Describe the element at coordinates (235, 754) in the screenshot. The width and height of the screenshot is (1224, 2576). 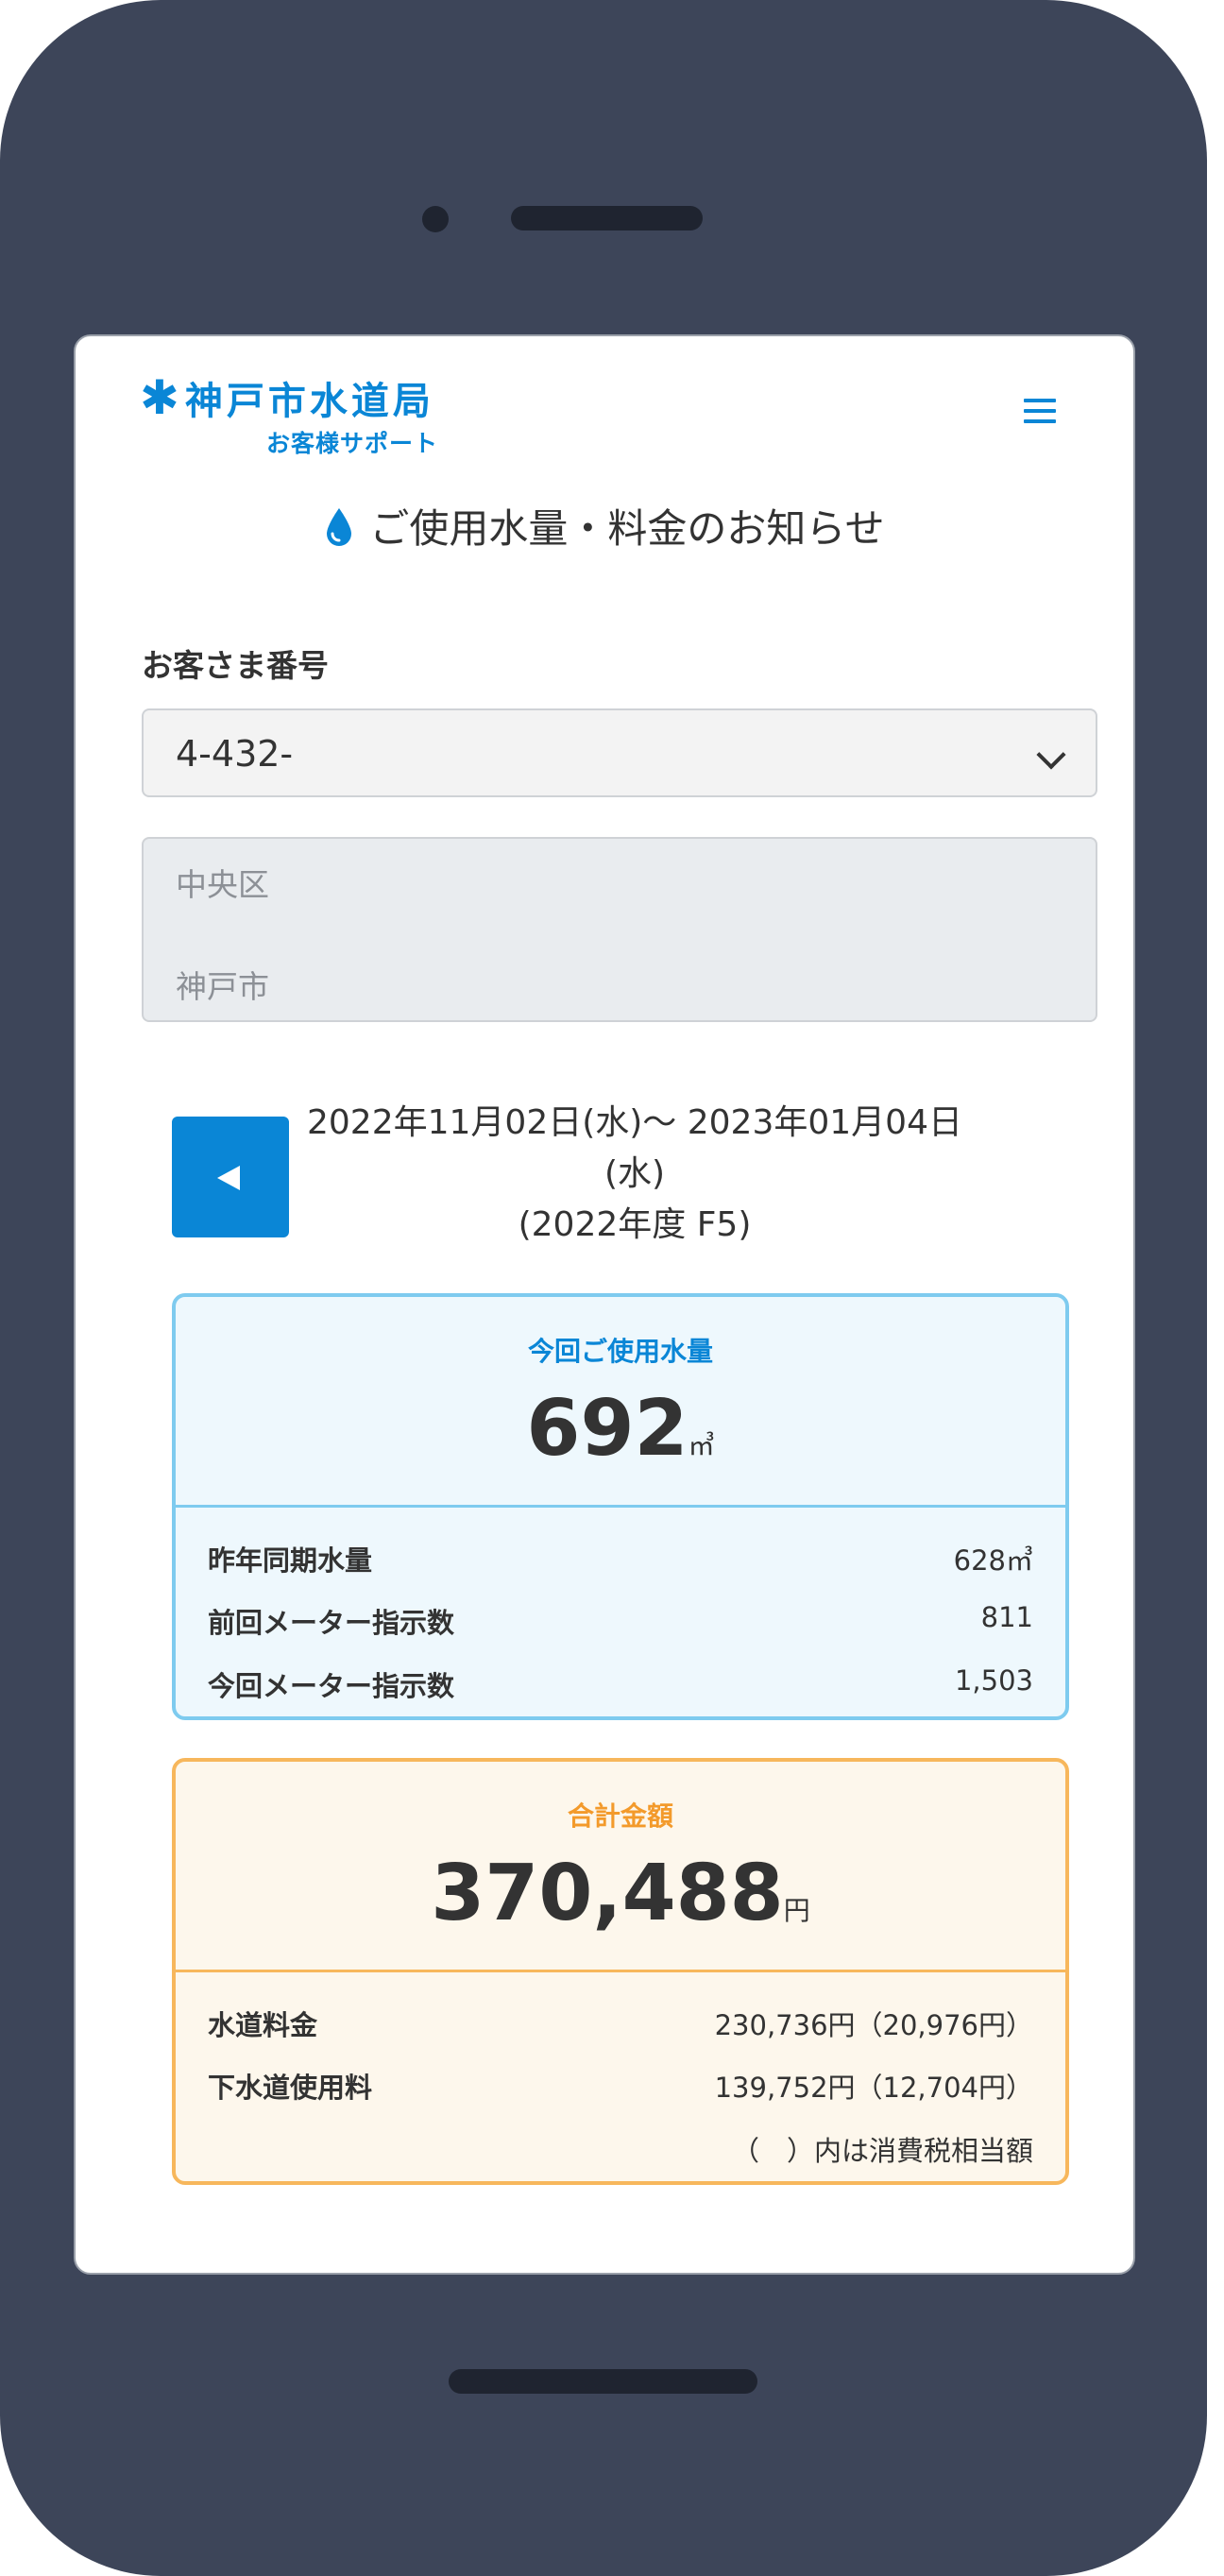
I see `customer-number-value: 4-432-` at that location.